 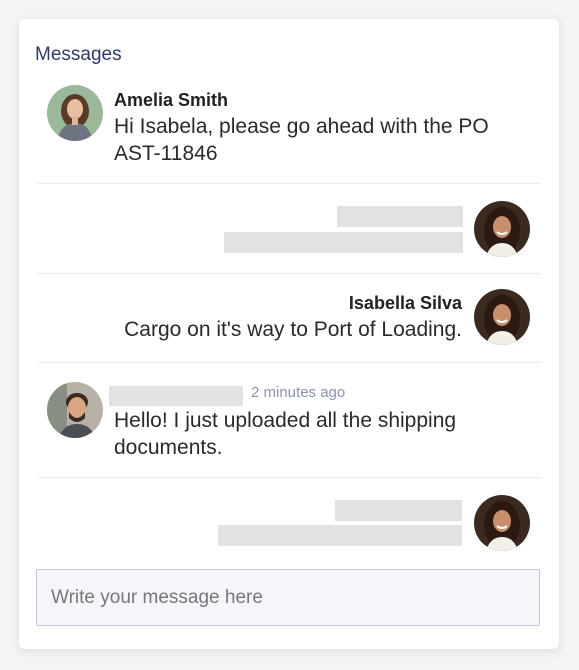 What do you see at coordinates (298, 392) in the screenshot?
I see `message-timestamp: 2 minutes ago` at bounding box center [298, 392].